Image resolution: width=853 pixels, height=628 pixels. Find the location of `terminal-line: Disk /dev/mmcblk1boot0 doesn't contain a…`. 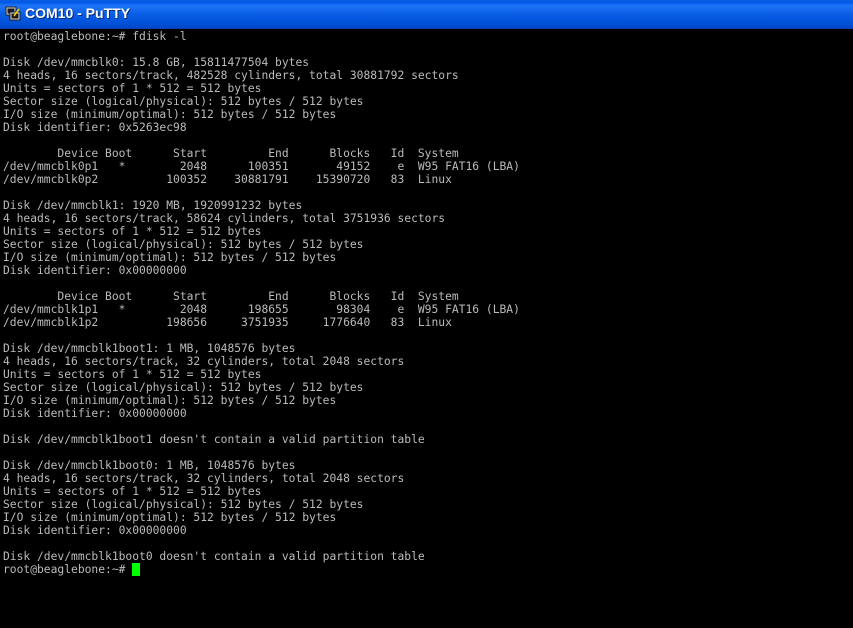

terminal-line: Disk /dev/mmcblk1boot0 doesn't contain a… is located at coordinates (214, 556).